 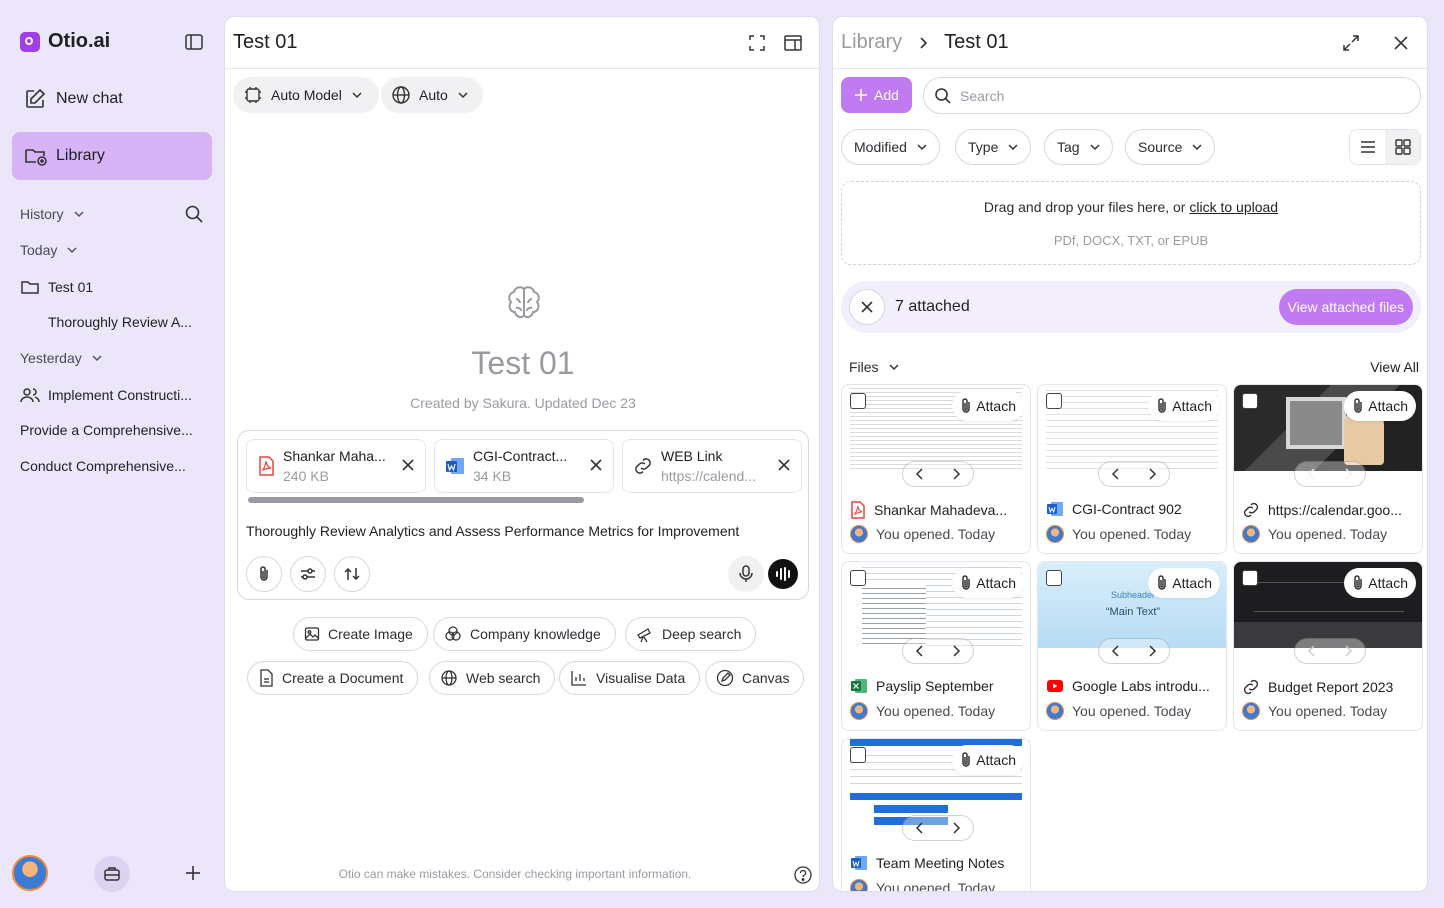 I want to click on create-document-button: Create a Document, so click(x=333, y=678).